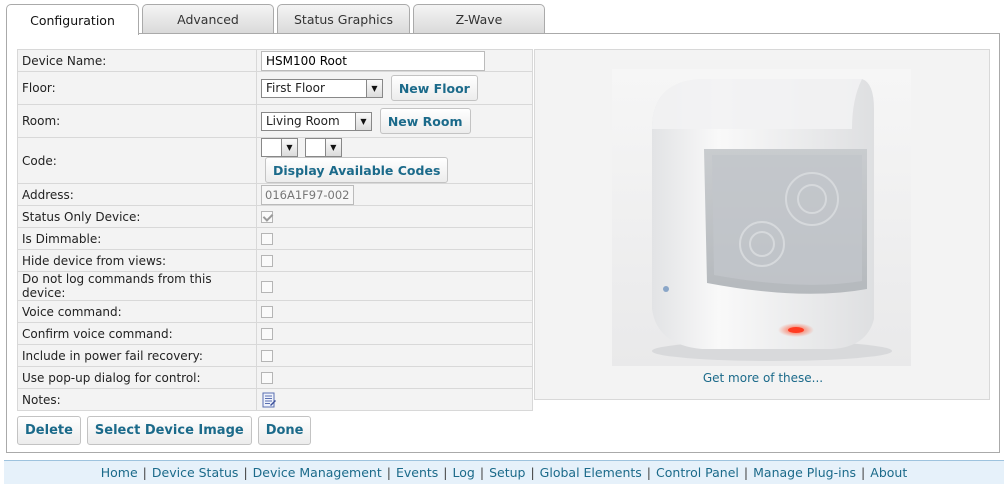 This screenshot has width=1008, height=489. What do you see at coordinates (72, 19) in the screenshot?
I see `tab-configuration: Configuration` at bounding box center [72, 19].